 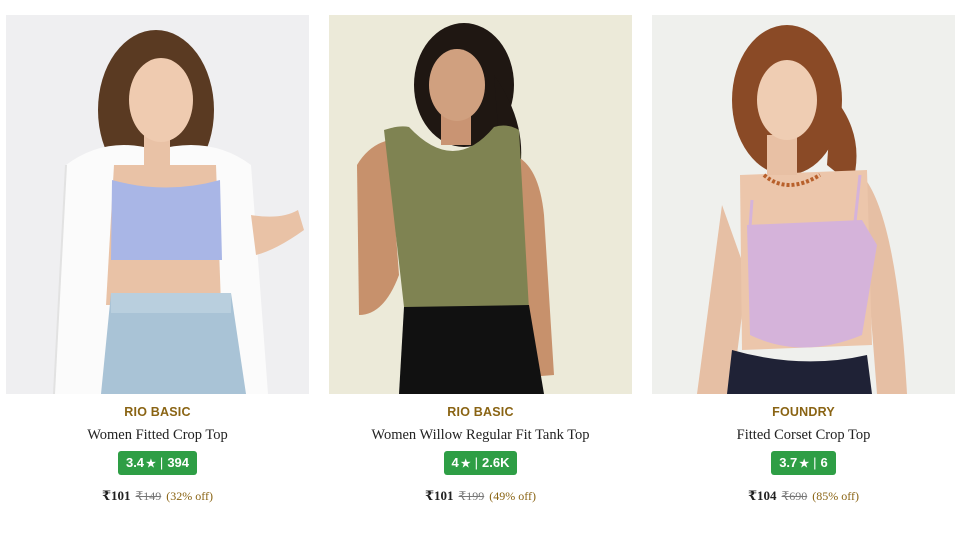 I want to click on product-title: Fitted Corset Crop Top, so click(x=803, y=435).